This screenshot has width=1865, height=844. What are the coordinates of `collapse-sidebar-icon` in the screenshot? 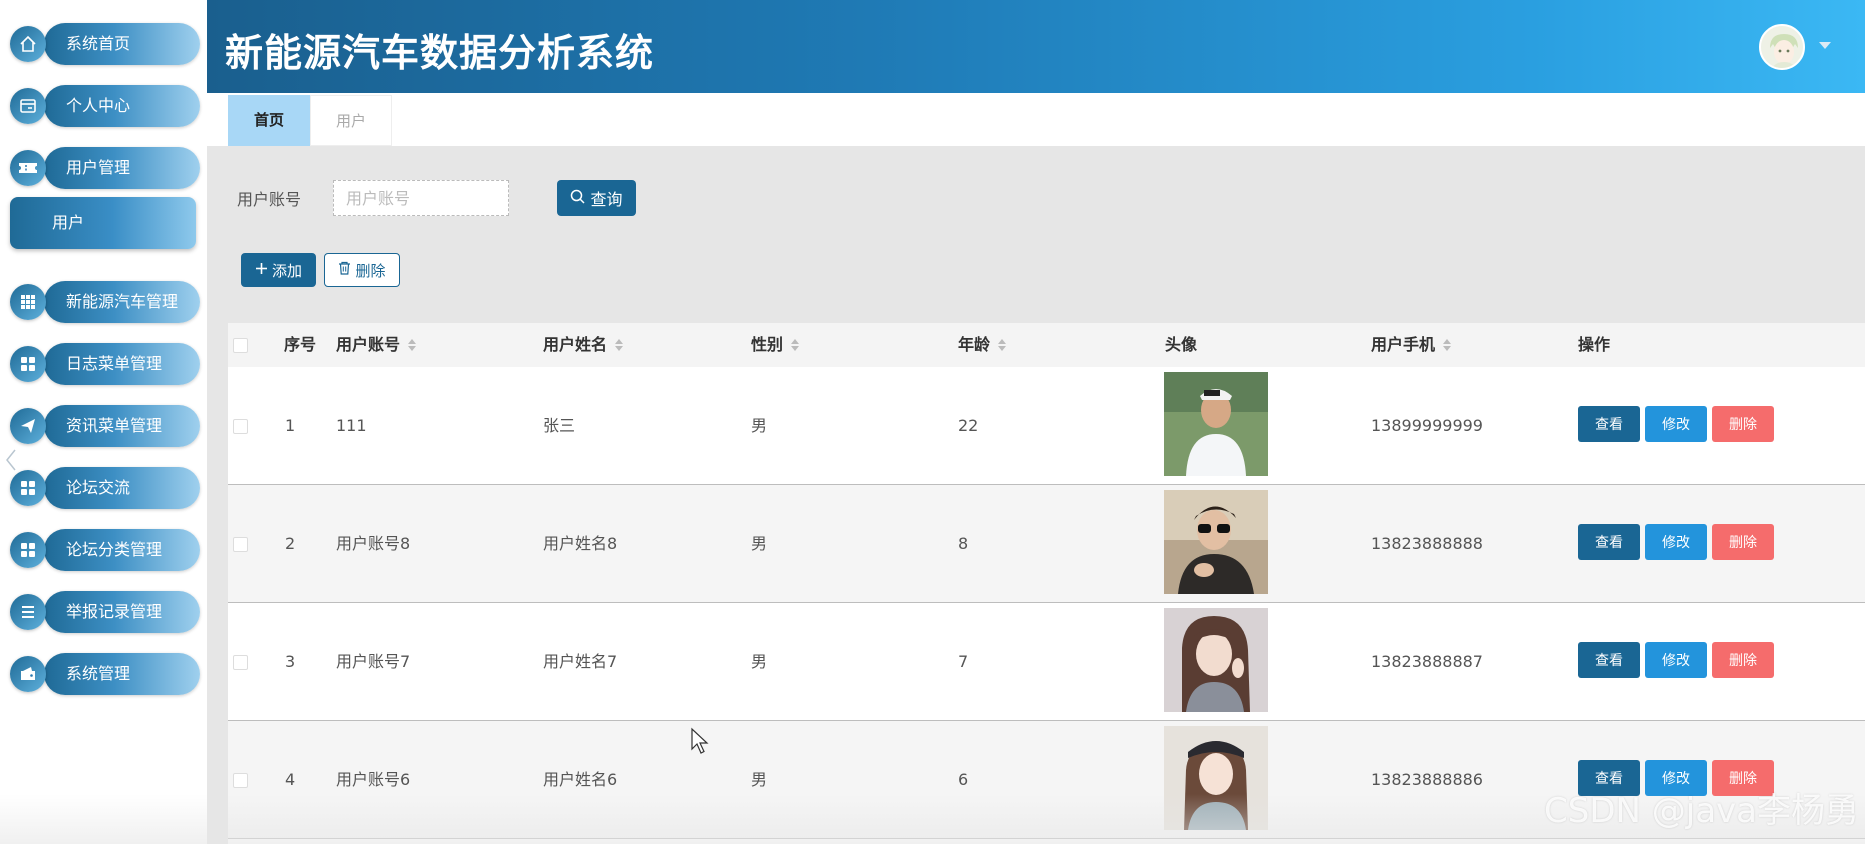 It's located at (11, 460).